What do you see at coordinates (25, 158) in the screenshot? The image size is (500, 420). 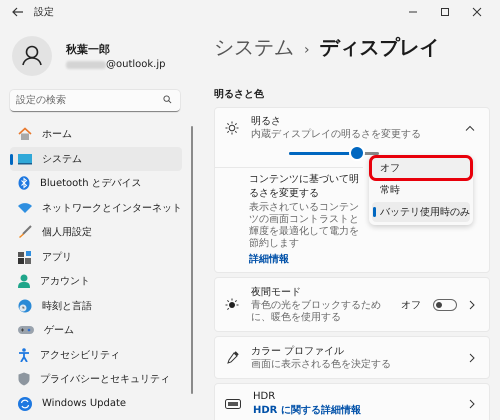 I see `monitor-icon` at bounding box center [25, 158].